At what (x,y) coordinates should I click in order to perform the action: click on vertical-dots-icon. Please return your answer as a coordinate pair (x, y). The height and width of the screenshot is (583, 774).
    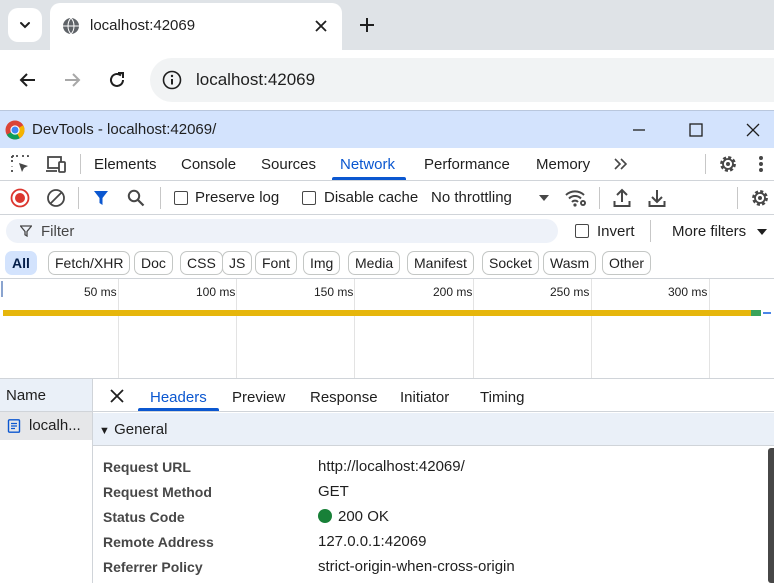
    Looking at the image, I should click on (761, 164).